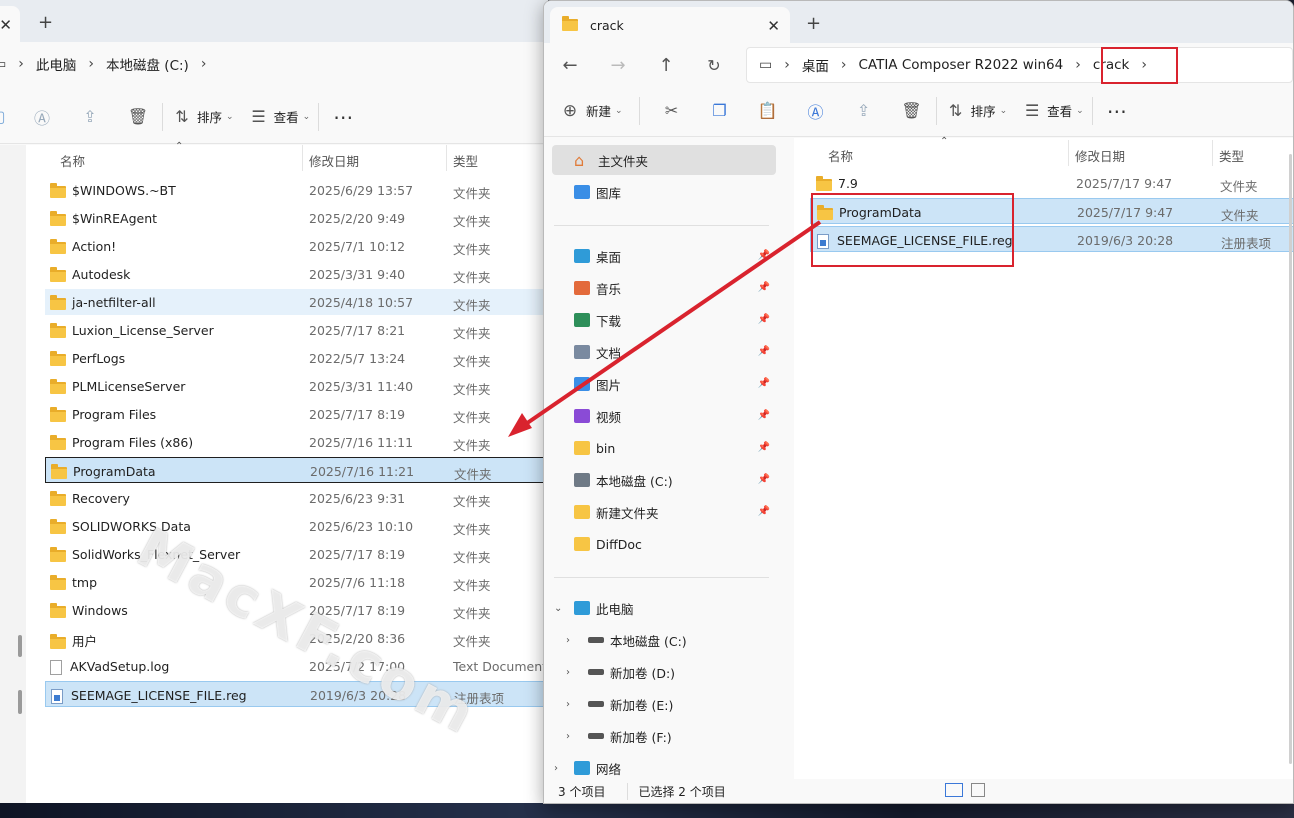 The height and width of the screenshot is (818, 1294). Describe the element at coordinates (520, 425) in the screenshot. I see `arrow-head-icon` at that location.